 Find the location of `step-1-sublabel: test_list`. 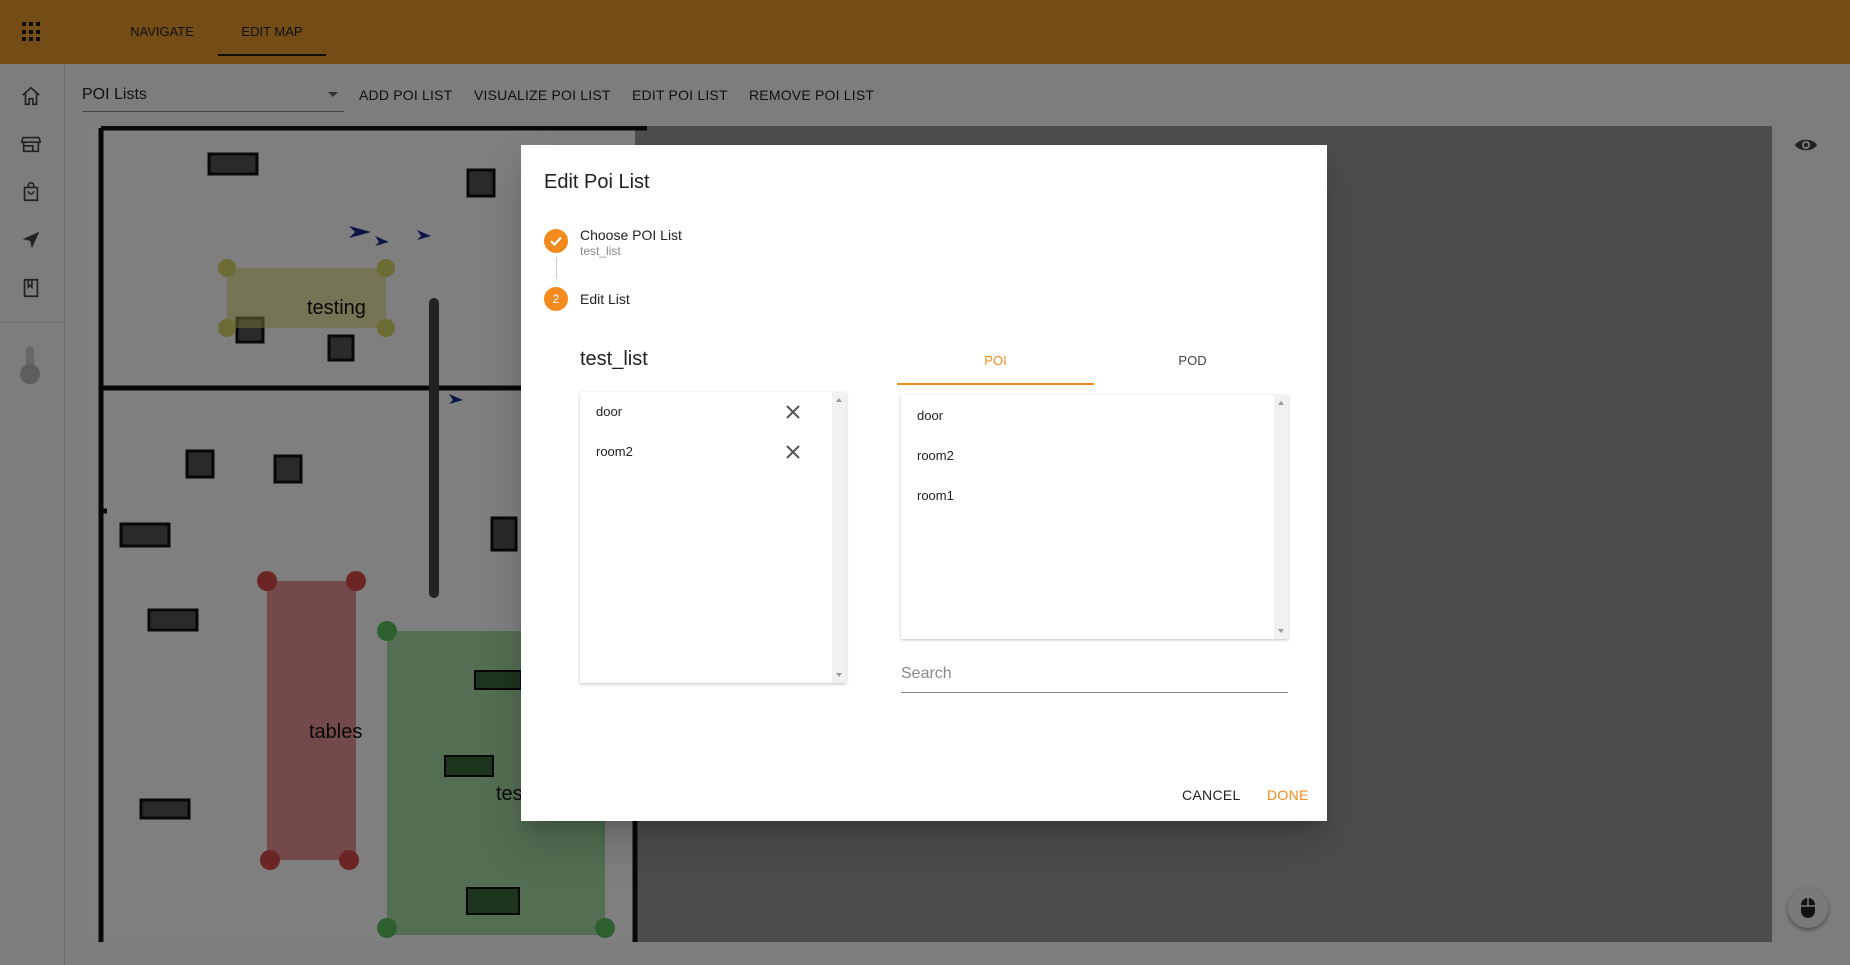

step-1-sublabel: test_list is located at coordinates (600, 251).